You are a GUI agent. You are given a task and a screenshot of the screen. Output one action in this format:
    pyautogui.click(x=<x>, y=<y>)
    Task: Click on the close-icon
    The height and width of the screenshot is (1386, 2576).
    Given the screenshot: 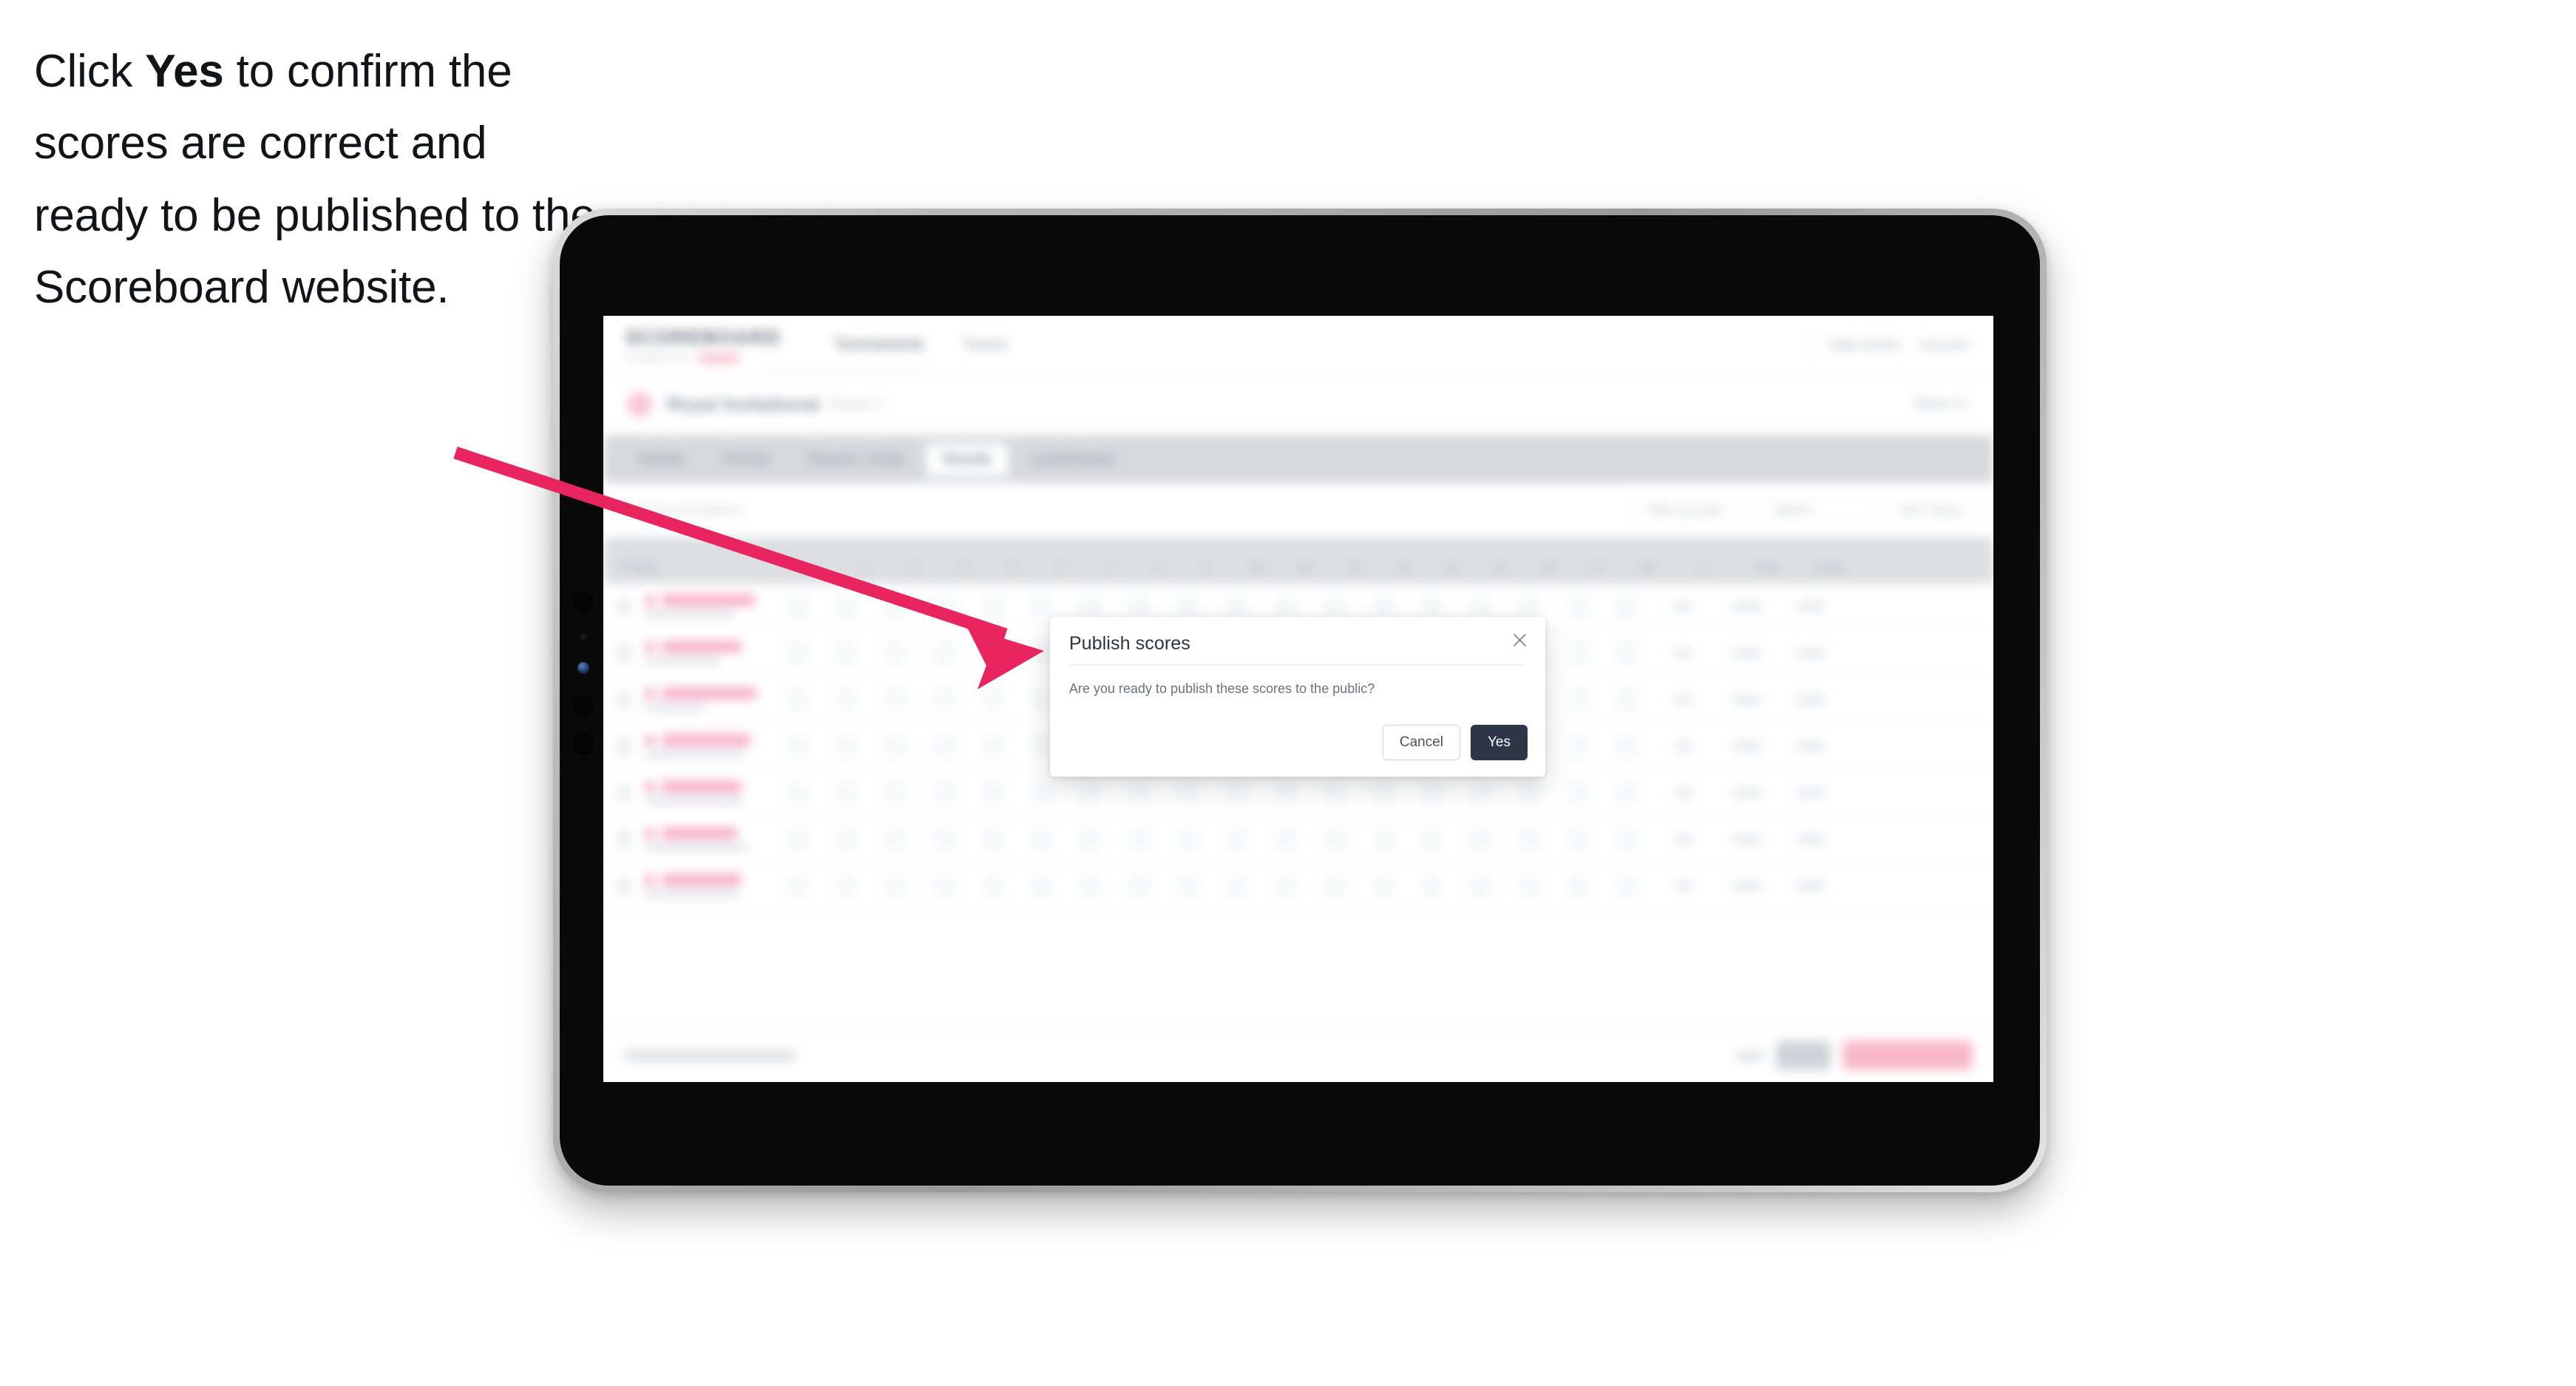 What is the action you would take?
    pyautogui.click(x=1519, y=639)
    